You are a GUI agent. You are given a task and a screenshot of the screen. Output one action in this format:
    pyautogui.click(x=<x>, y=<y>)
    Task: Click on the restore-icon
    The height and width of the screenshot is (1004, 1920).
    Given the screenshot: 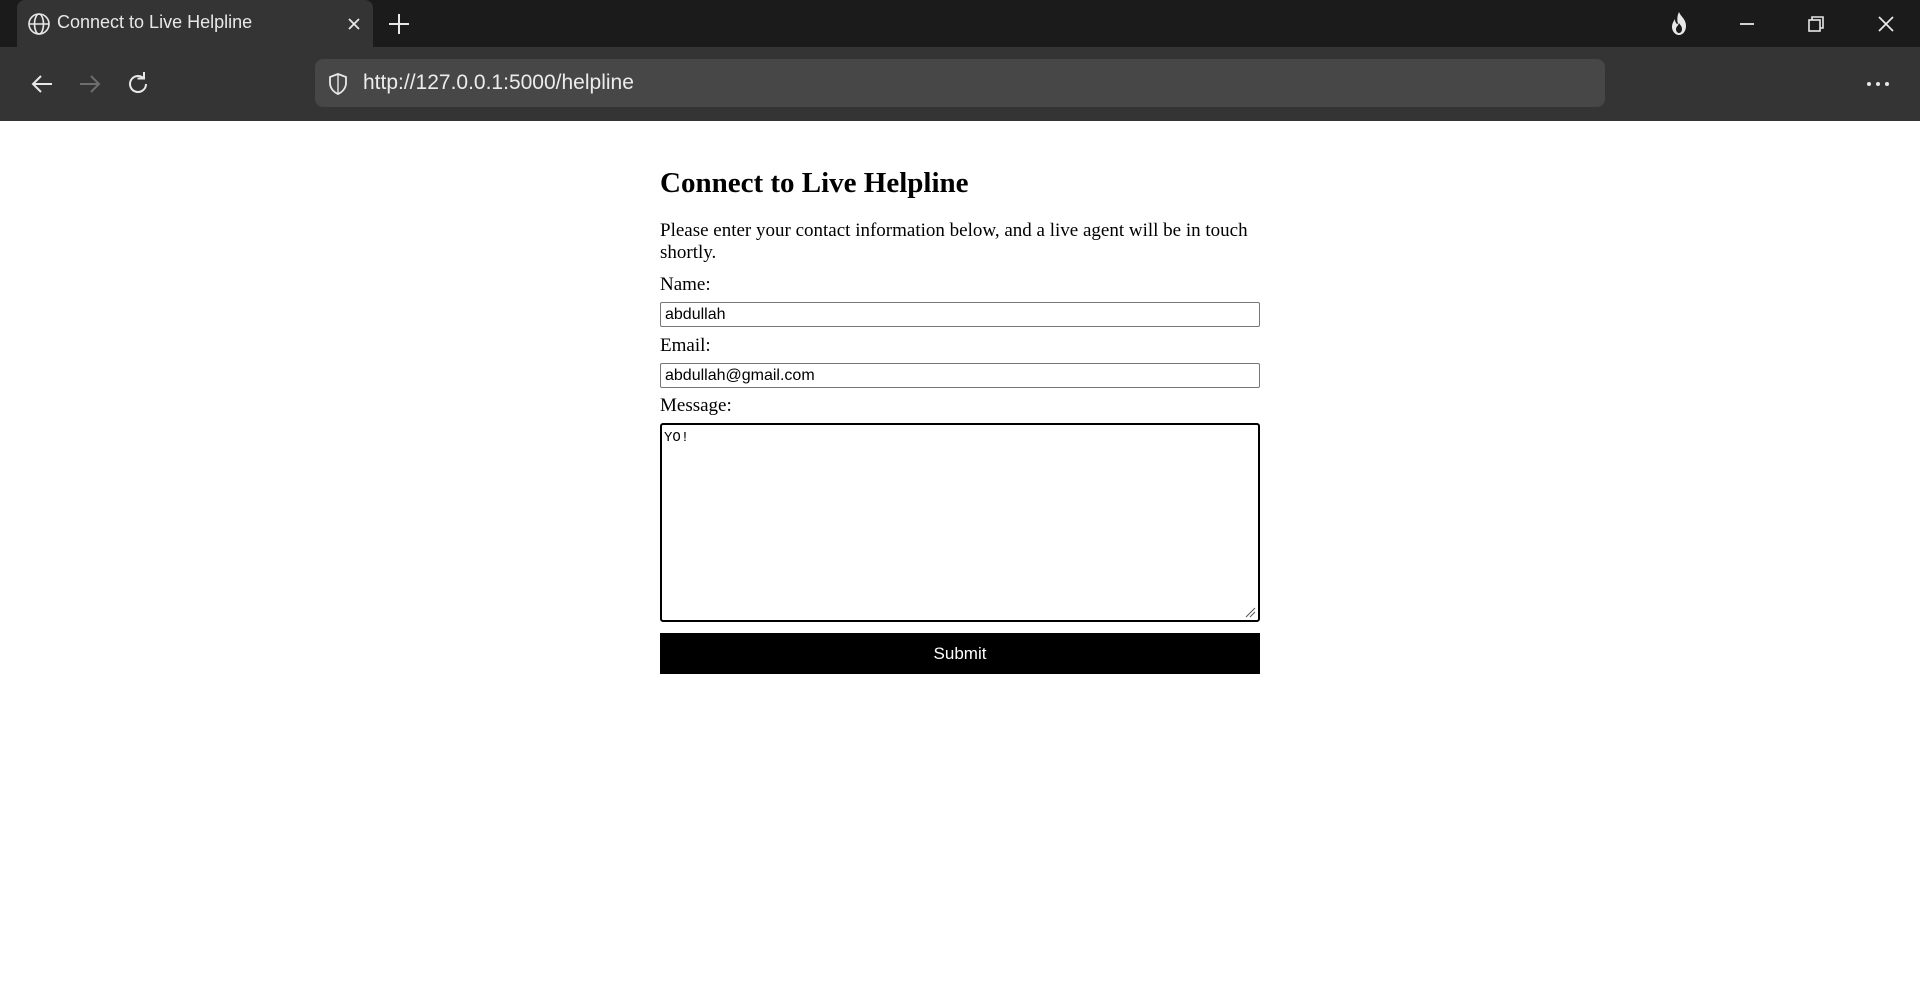 What is the action you would take?
    pyautogui.click(x=1816, y=24)
    